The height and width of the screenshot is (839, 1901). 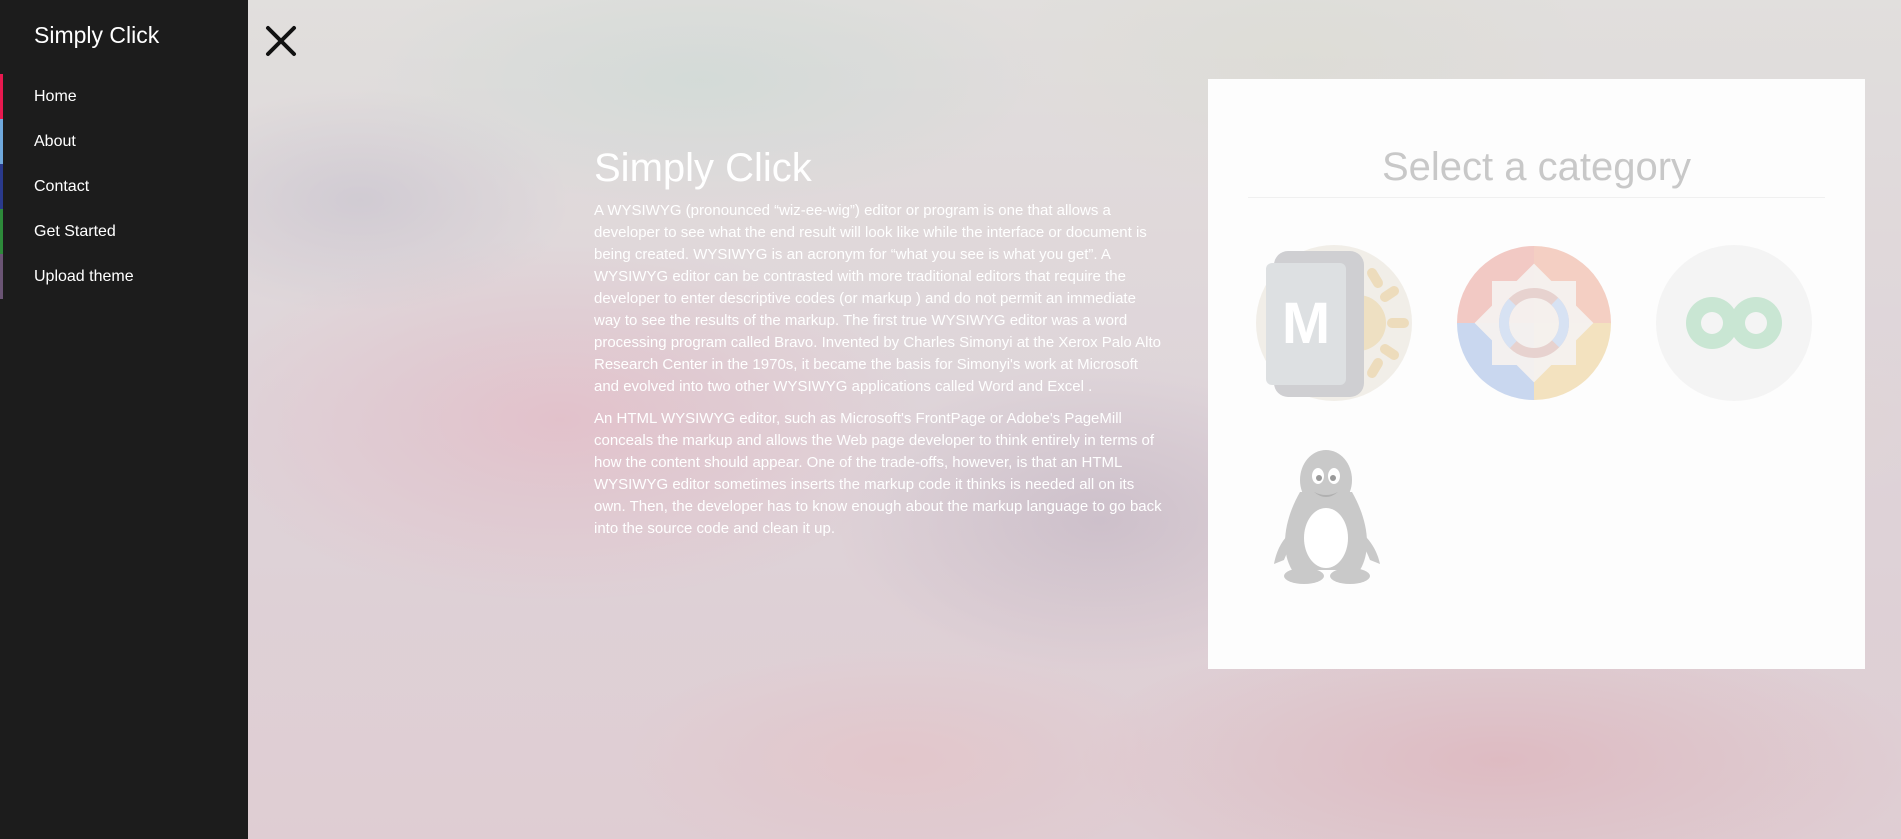 I want to click on sidebar-item-upload-theme: Upload theme, so click(x=124, y=276).